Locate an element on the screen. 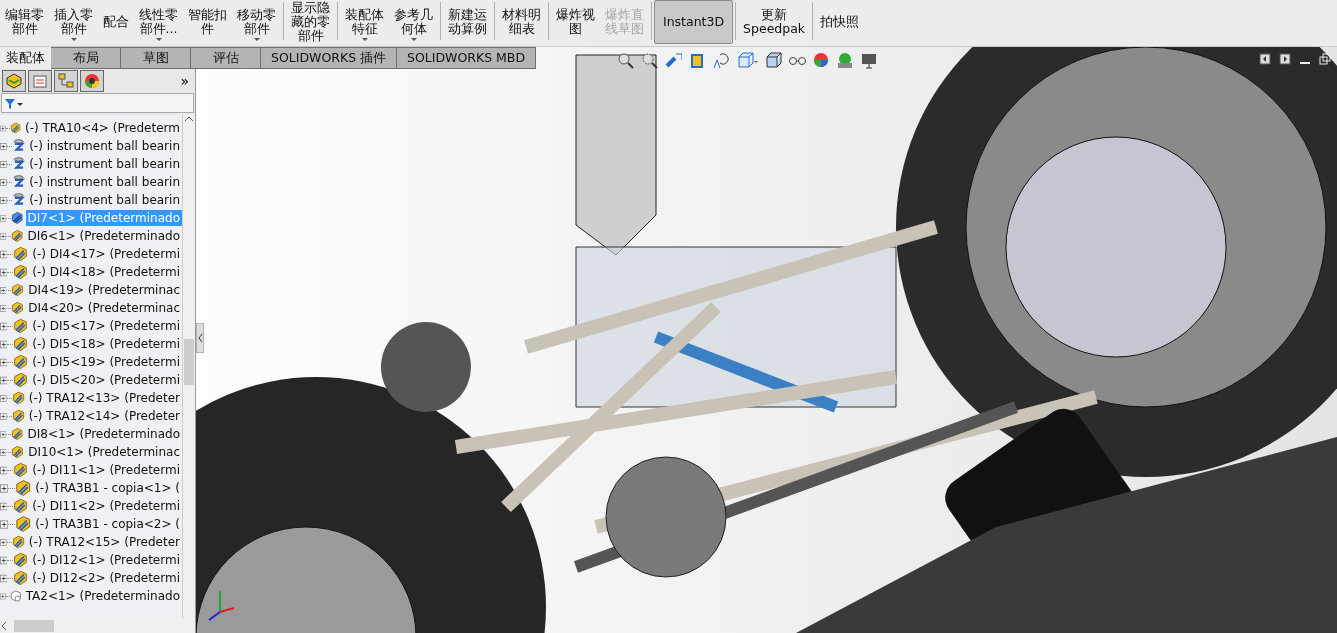  scroll-up-icon is located at coordinates (189, 119).